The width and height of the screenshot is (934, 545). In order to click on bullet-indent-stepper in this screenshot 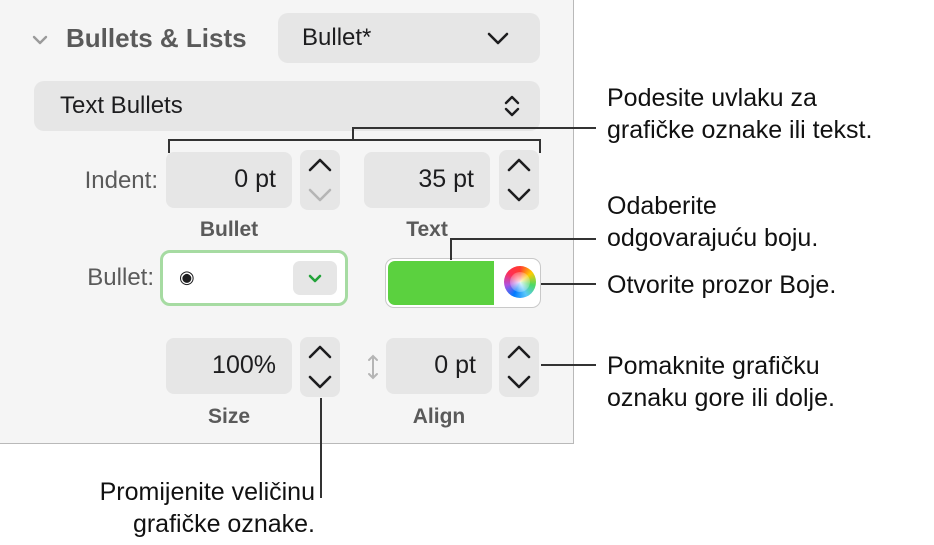, I will do `click(320, 180)`.